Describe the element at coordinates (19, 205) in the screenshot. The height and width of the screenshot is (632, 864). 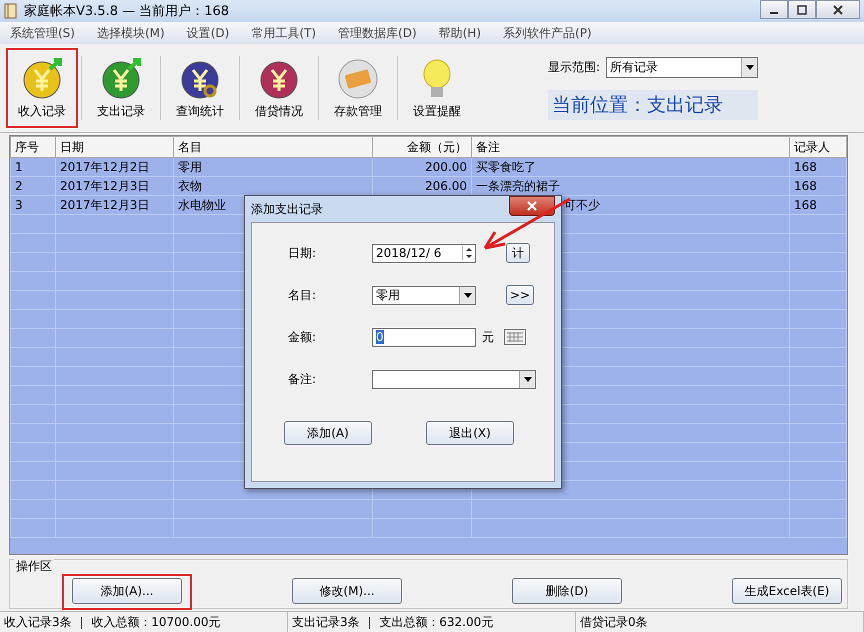
I see `table-cell: 3` at that location.